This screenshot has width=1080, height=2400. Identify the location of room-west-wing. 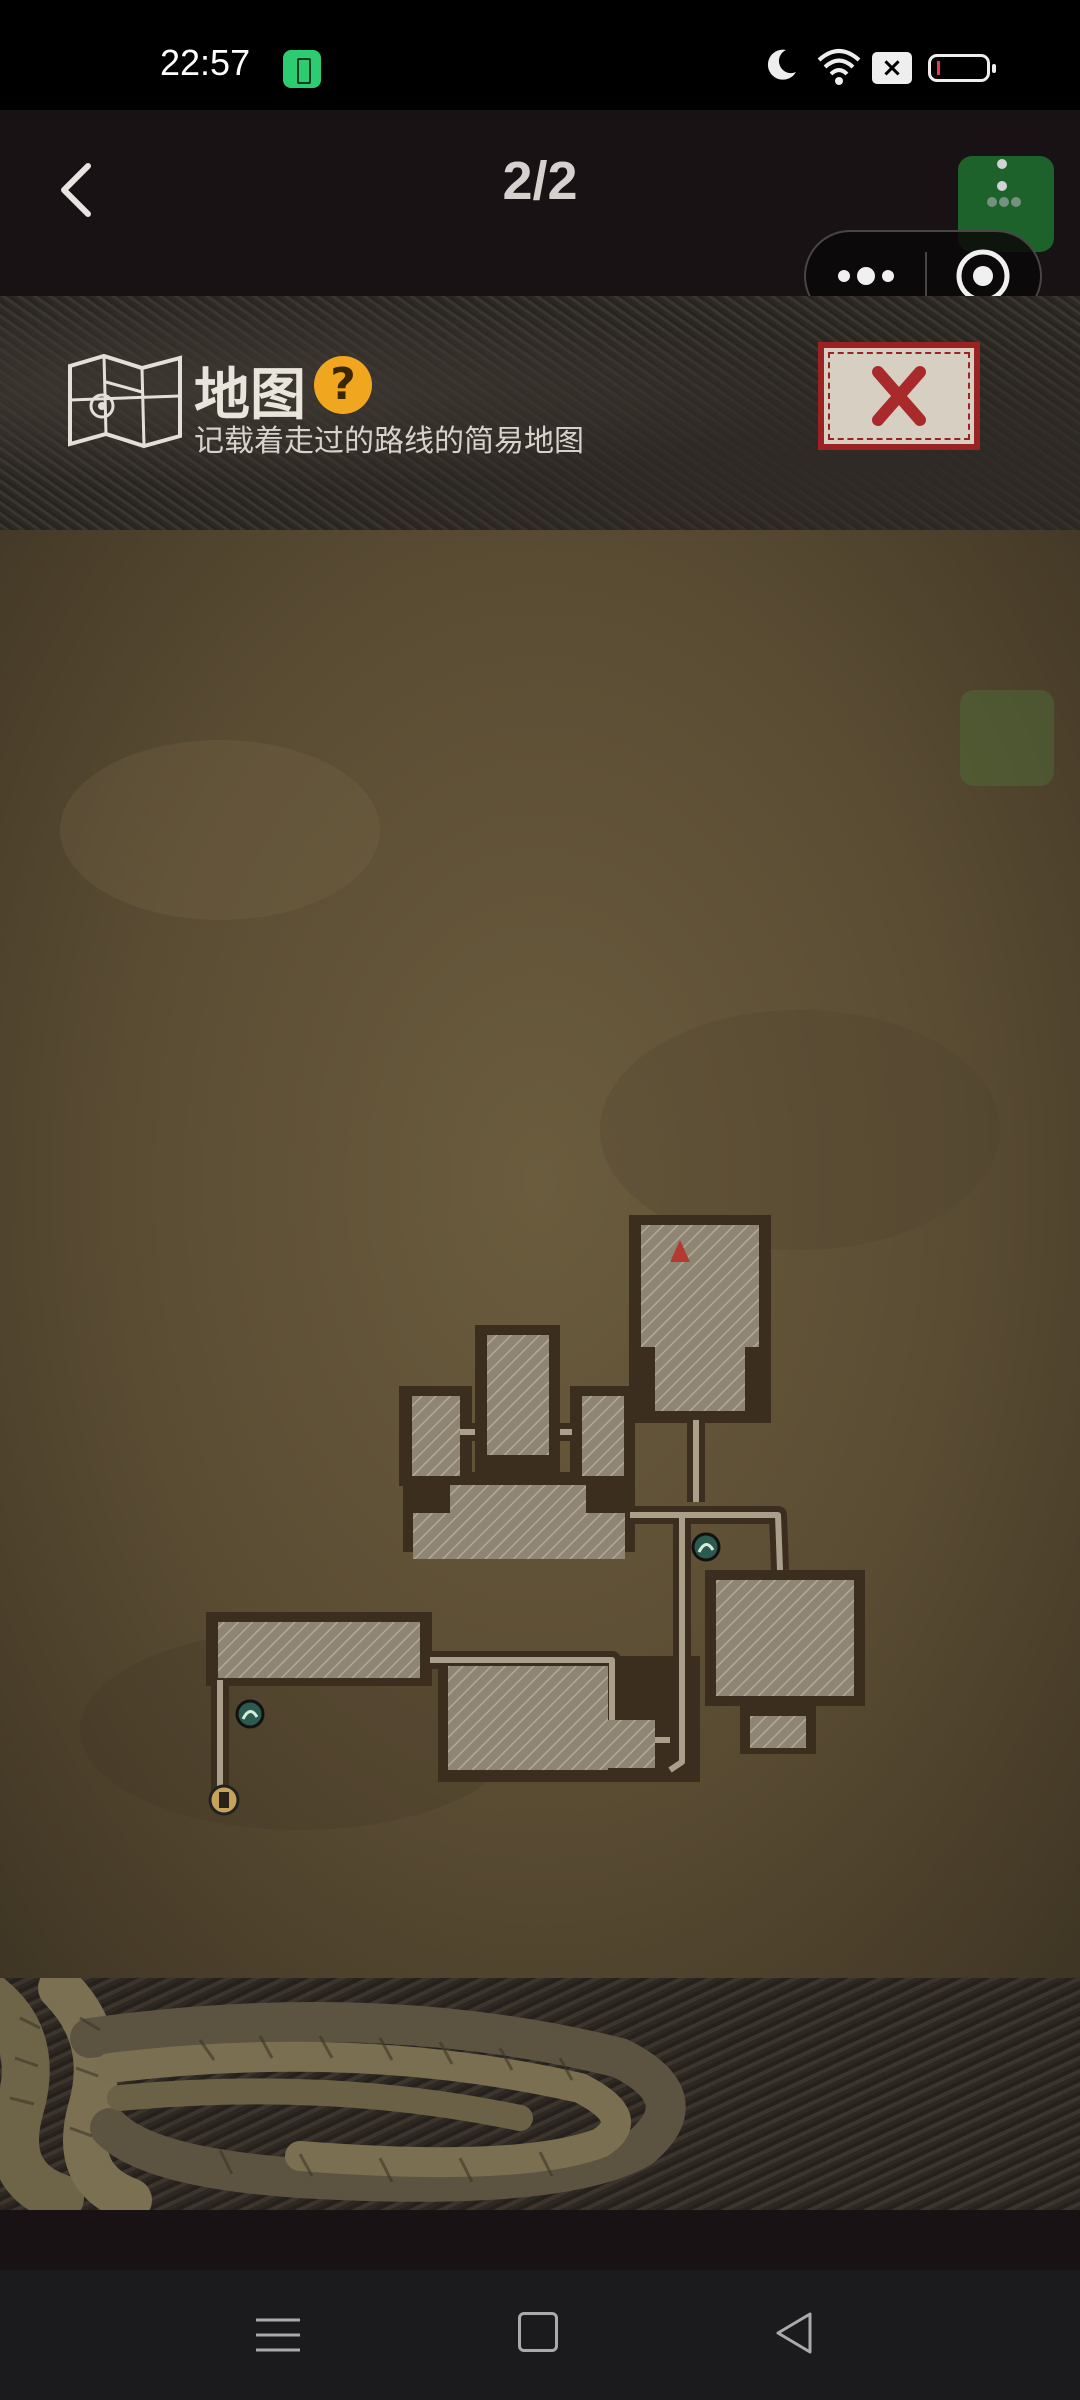
(319, 1650).